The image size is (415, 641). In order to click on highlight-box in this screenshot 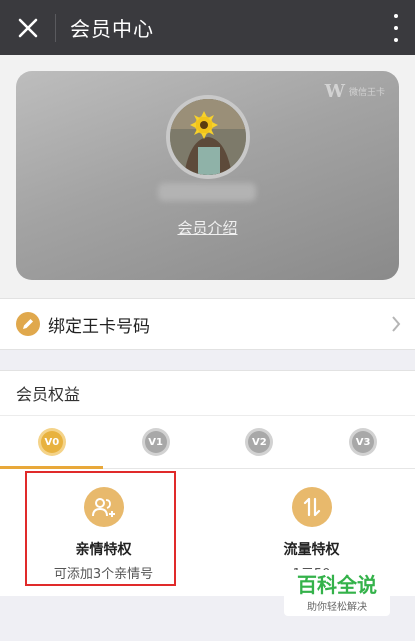, I will do `click(100, 528)`.